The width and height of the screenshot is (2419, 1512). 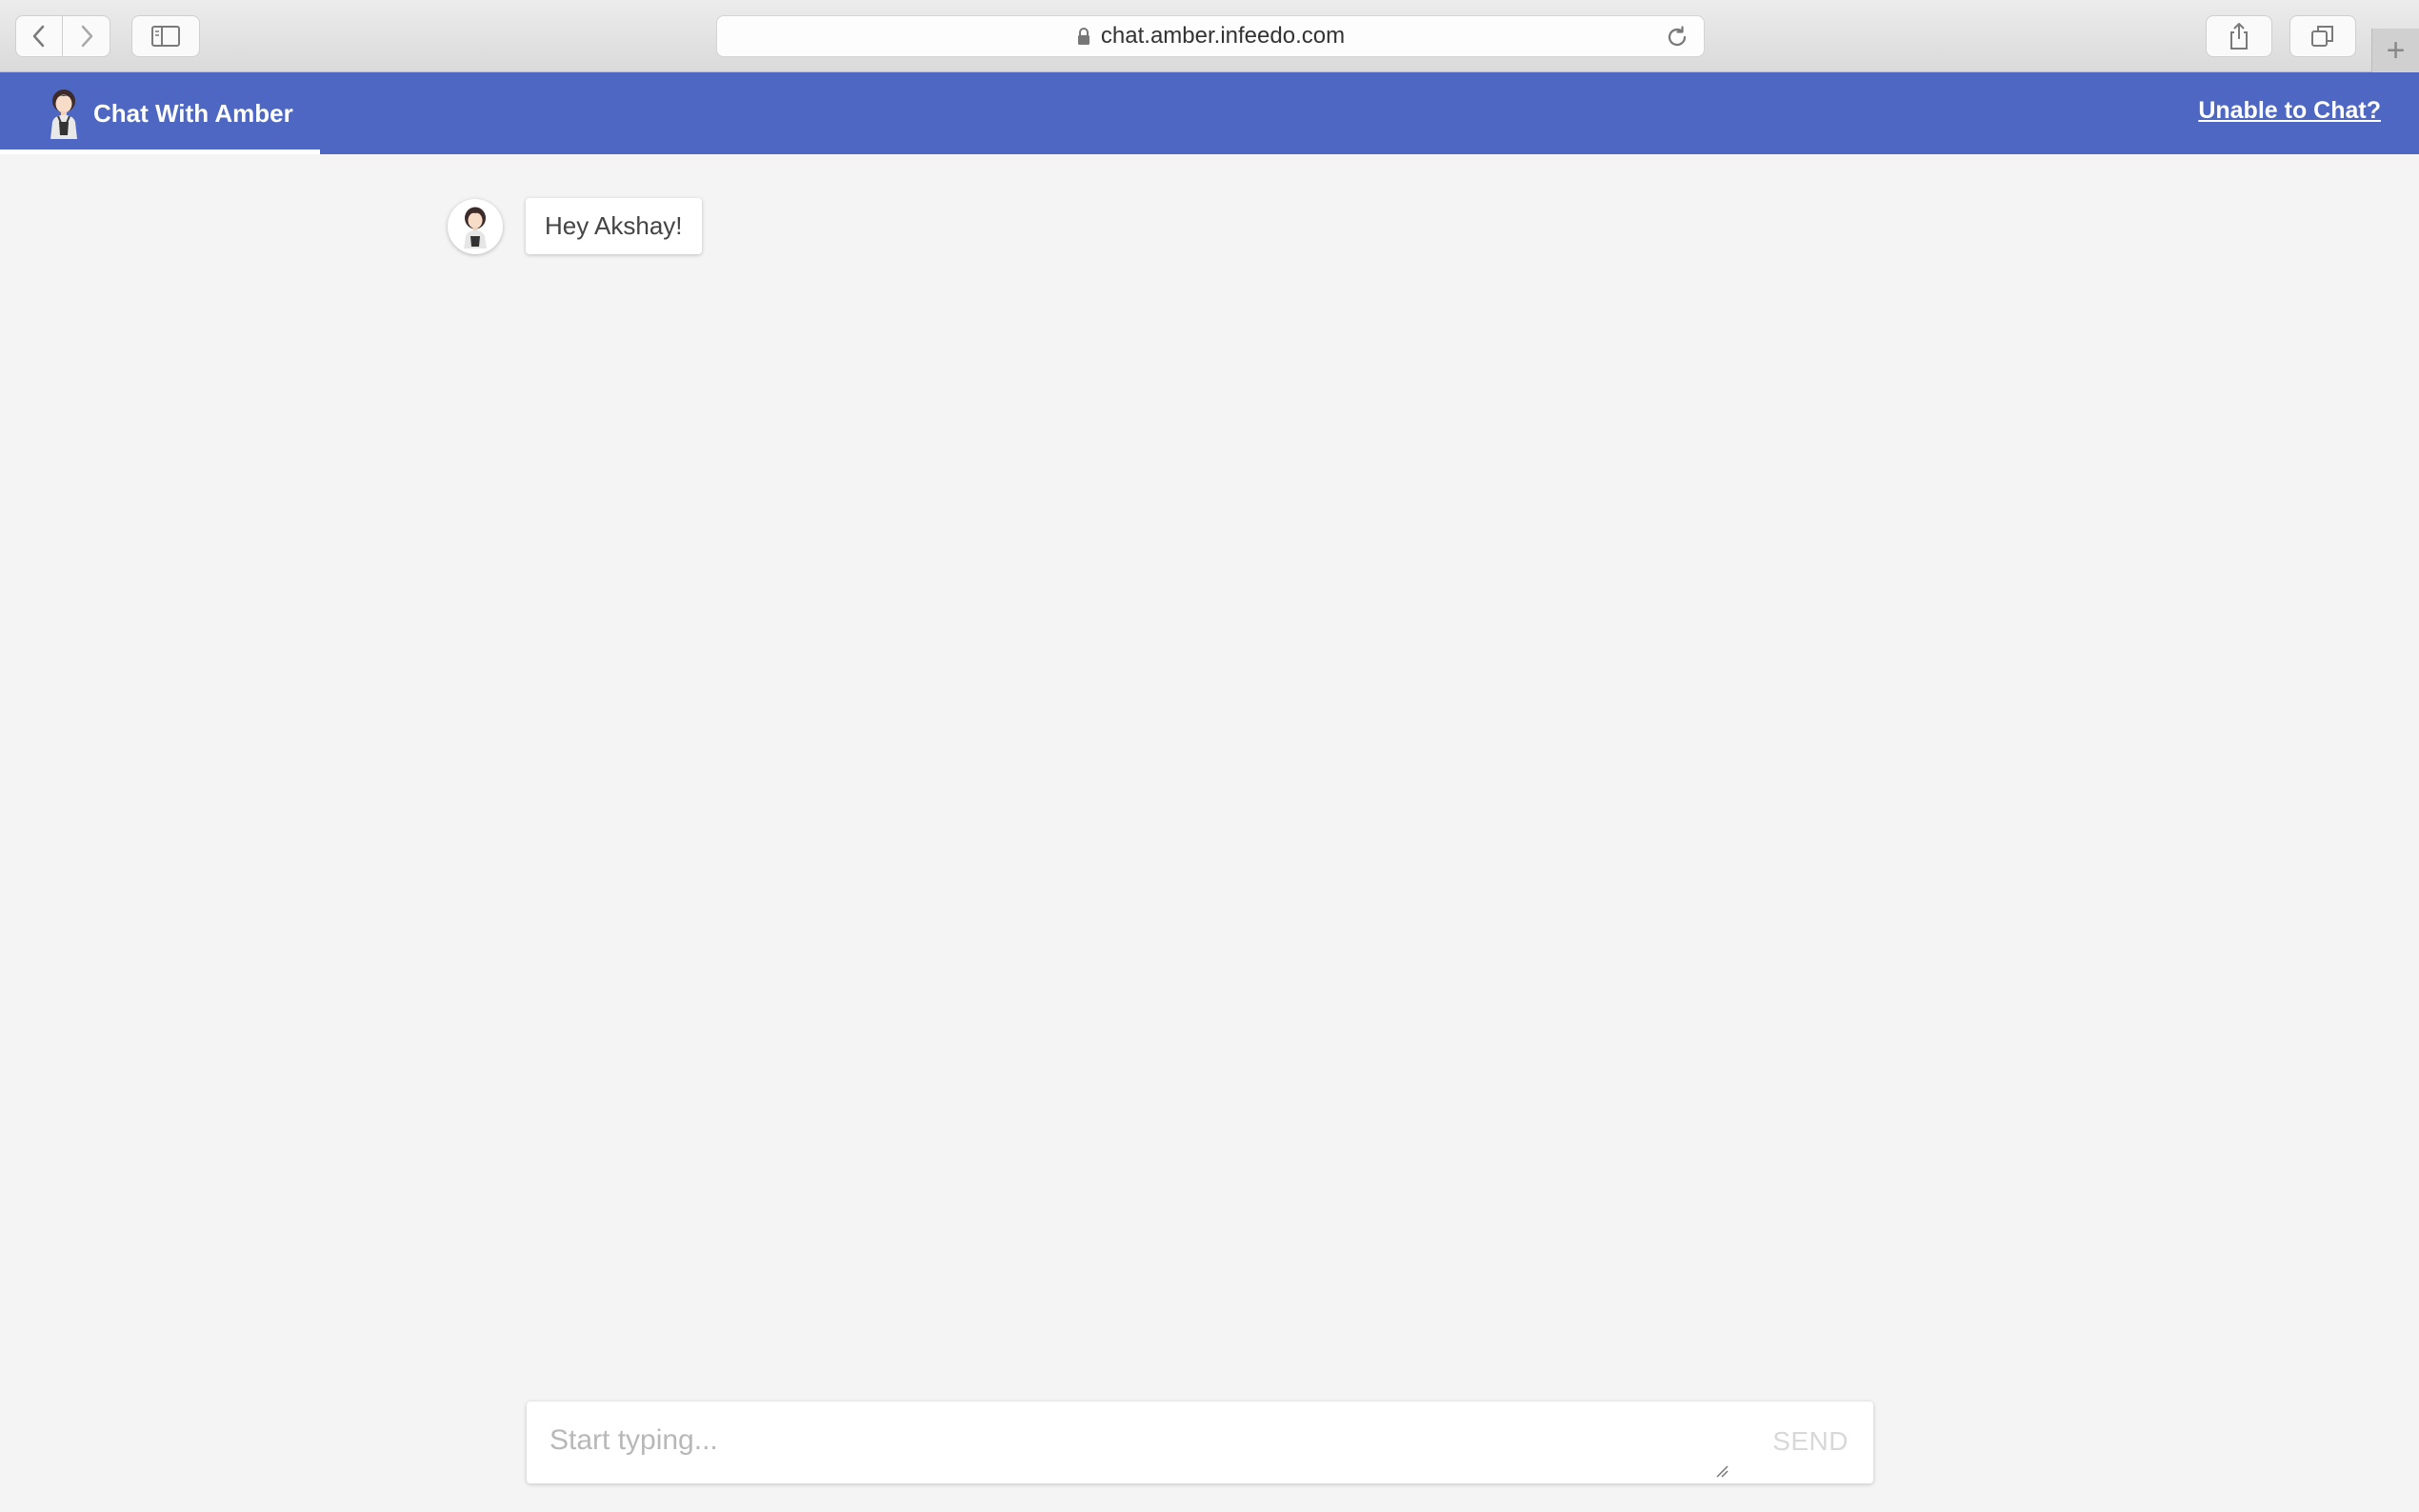 I want to click on browser-toolbar: chat.amber.infeedo.com +, so click(x=1209, y=36).